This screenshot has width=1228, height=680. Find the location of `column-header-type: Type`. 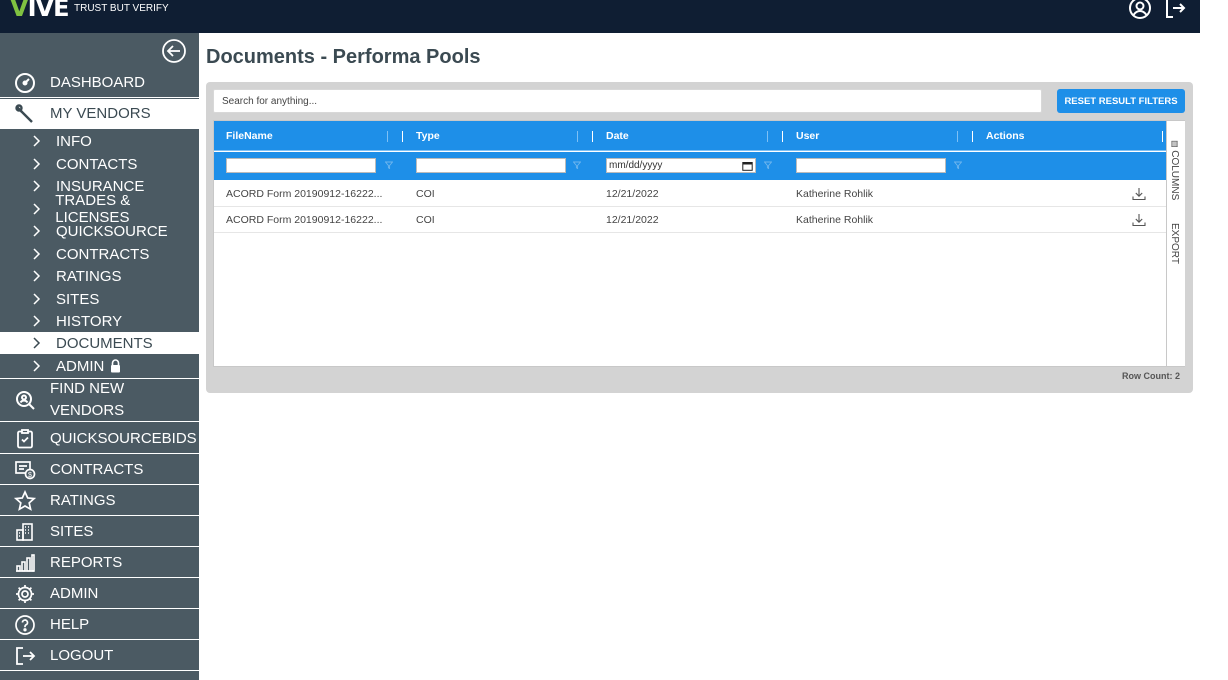

column-header-type: Type is located at coordinates (428, 136).